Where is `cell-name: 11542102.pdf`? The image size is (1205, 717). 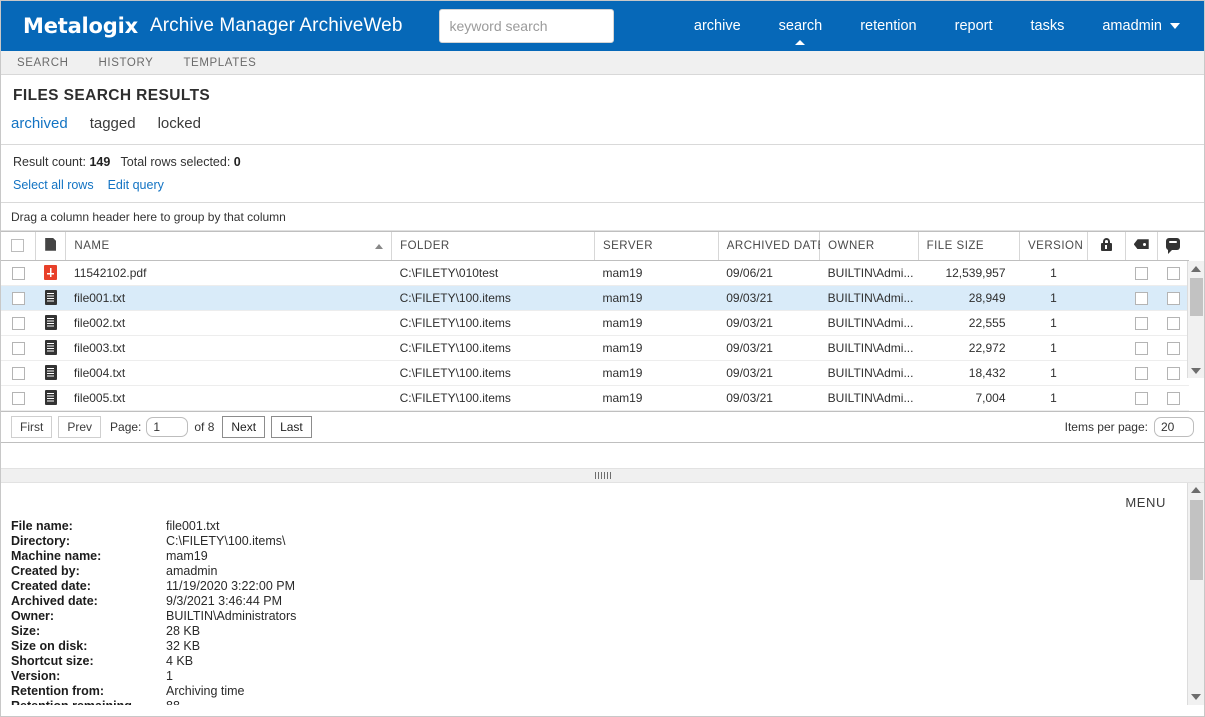 cell-name: 11542102.pdf is located at coordinates (228, 273).